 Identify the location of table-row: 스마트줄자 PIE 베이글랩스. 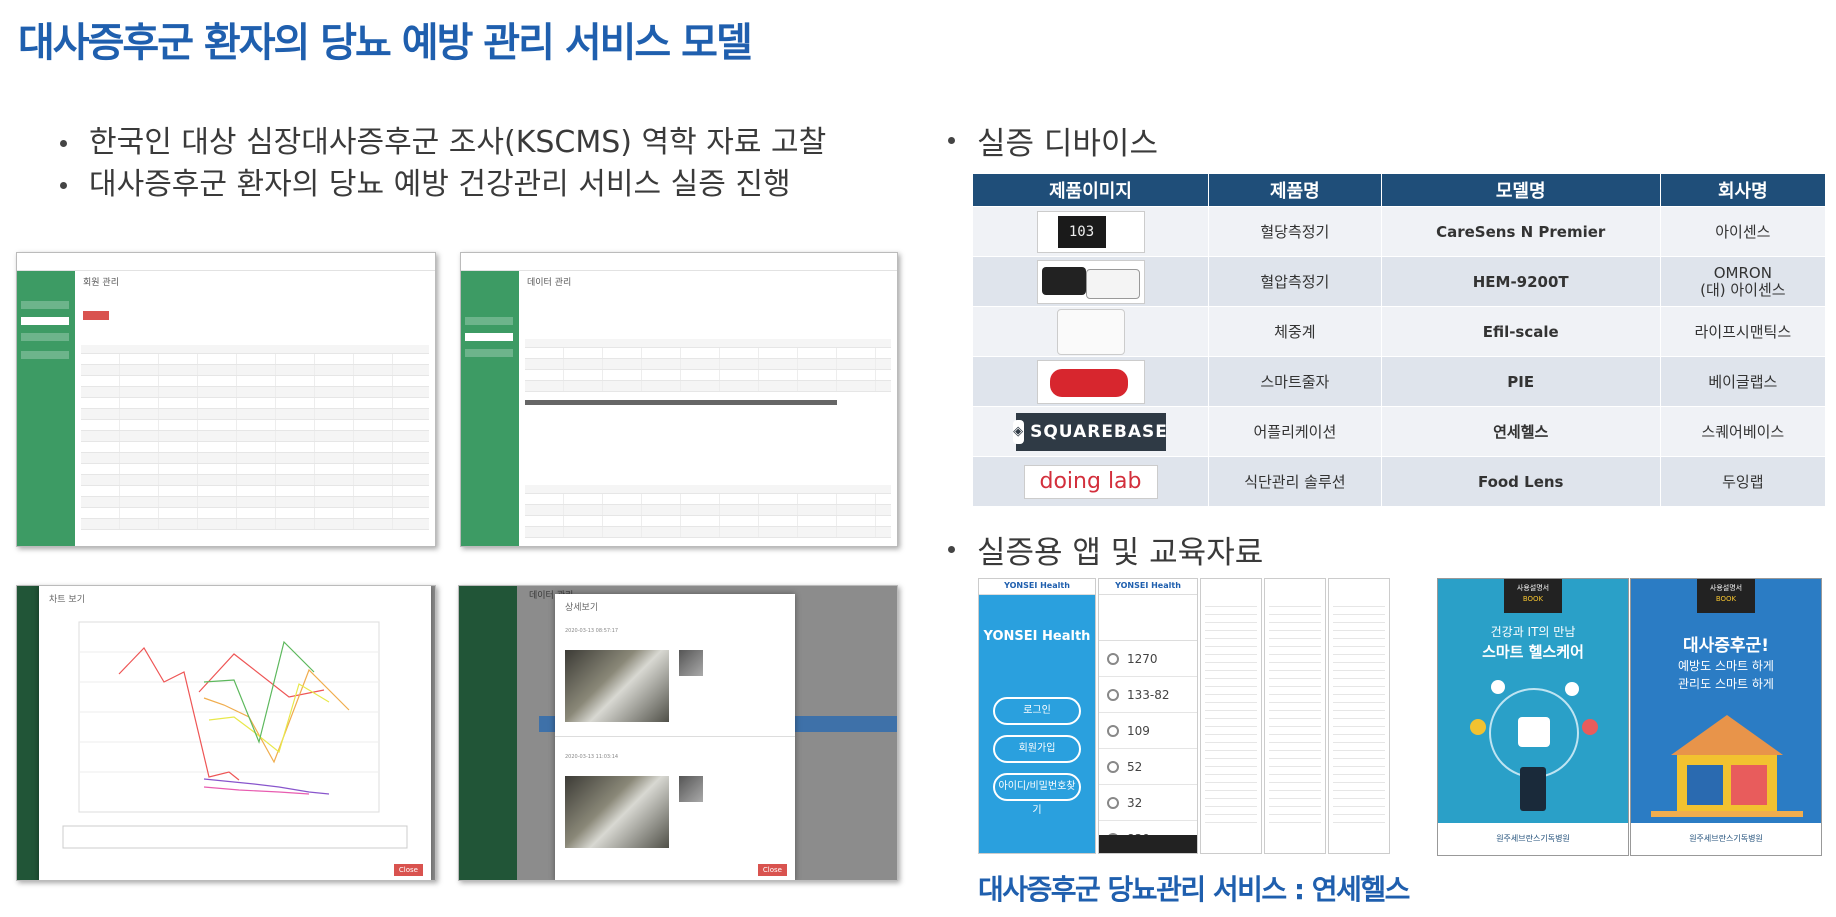
(1399, 381).